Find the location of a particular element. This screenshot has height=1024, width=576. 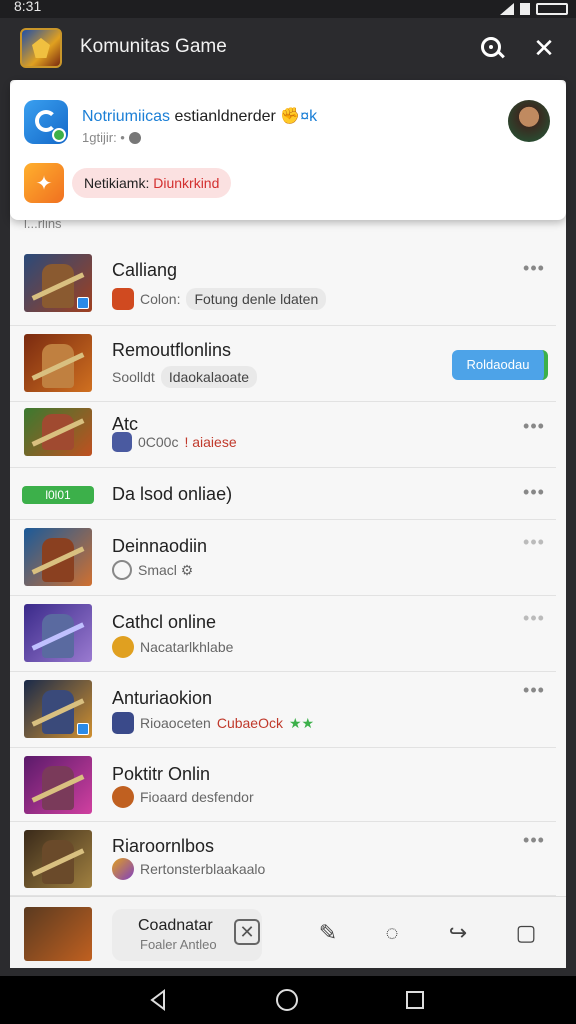

pen-icon: ✎ is located at coordinates (328, 933).